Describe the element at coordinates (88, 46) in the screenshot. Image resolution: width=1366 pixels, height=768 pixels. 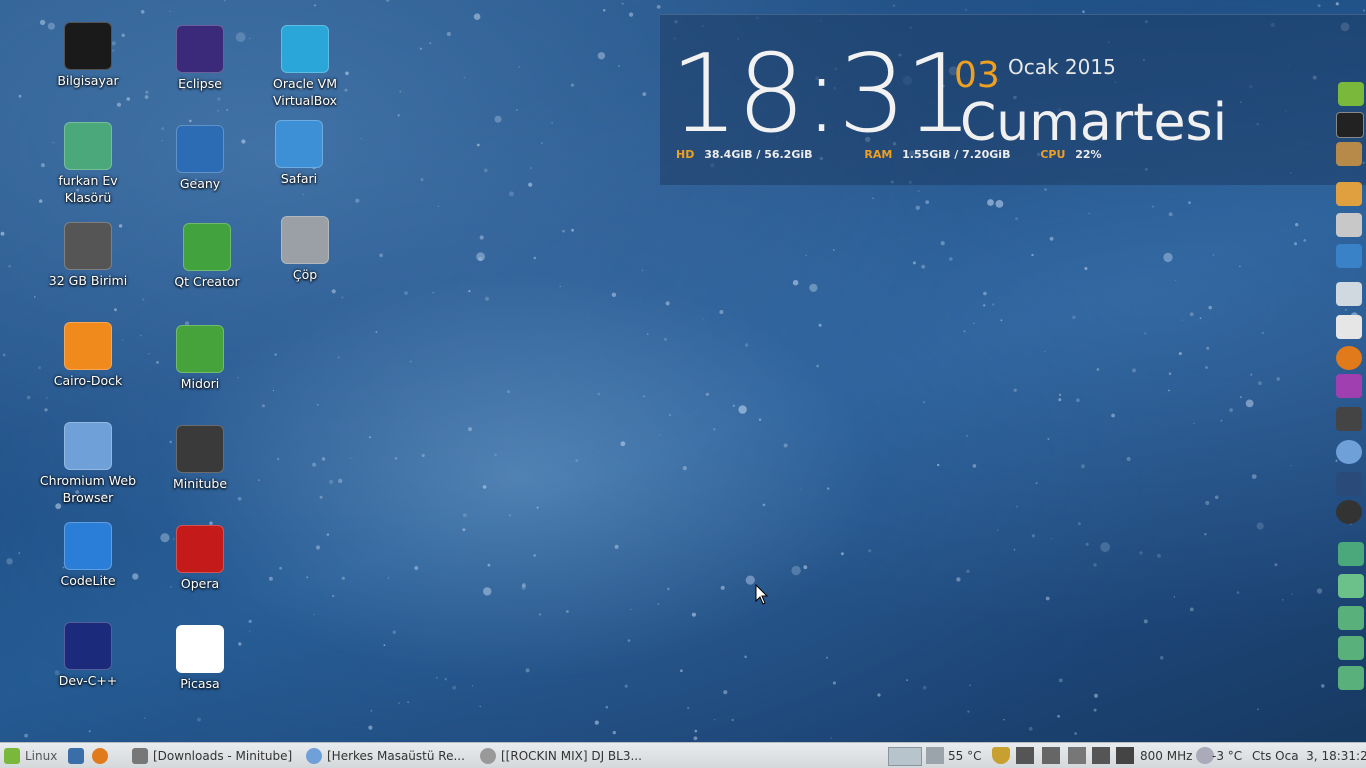
I see `computer-icon` at that location.